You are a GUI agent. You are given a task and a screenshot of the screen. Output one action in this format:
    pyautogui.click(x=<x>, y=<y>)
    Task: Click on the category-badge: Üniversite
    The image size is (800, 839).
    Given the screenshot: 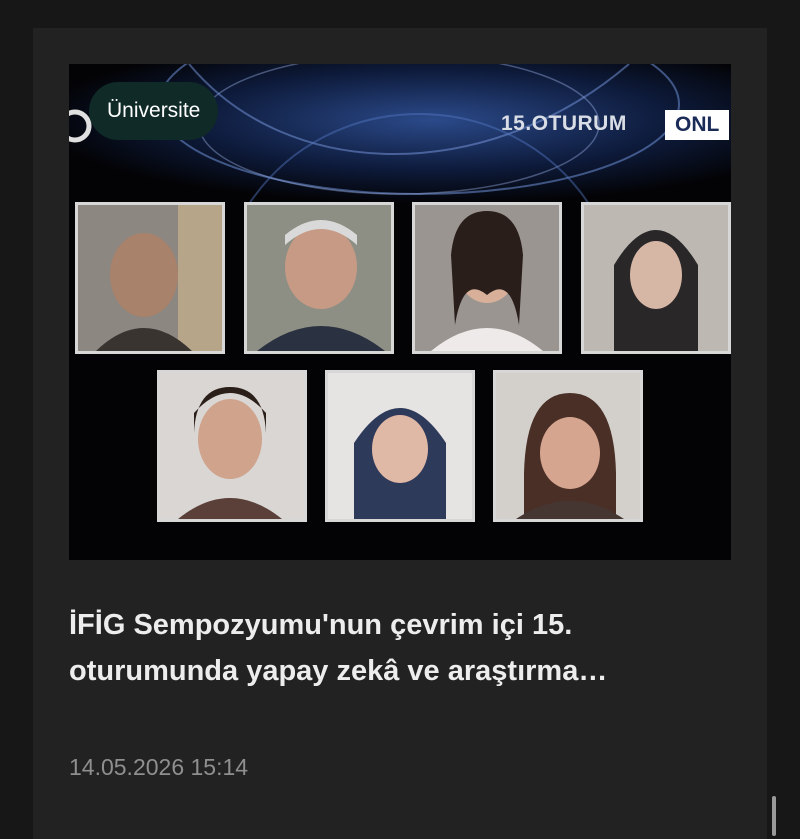 What is the action you would take?
    pyautogui.click(x=154, y=111)
    